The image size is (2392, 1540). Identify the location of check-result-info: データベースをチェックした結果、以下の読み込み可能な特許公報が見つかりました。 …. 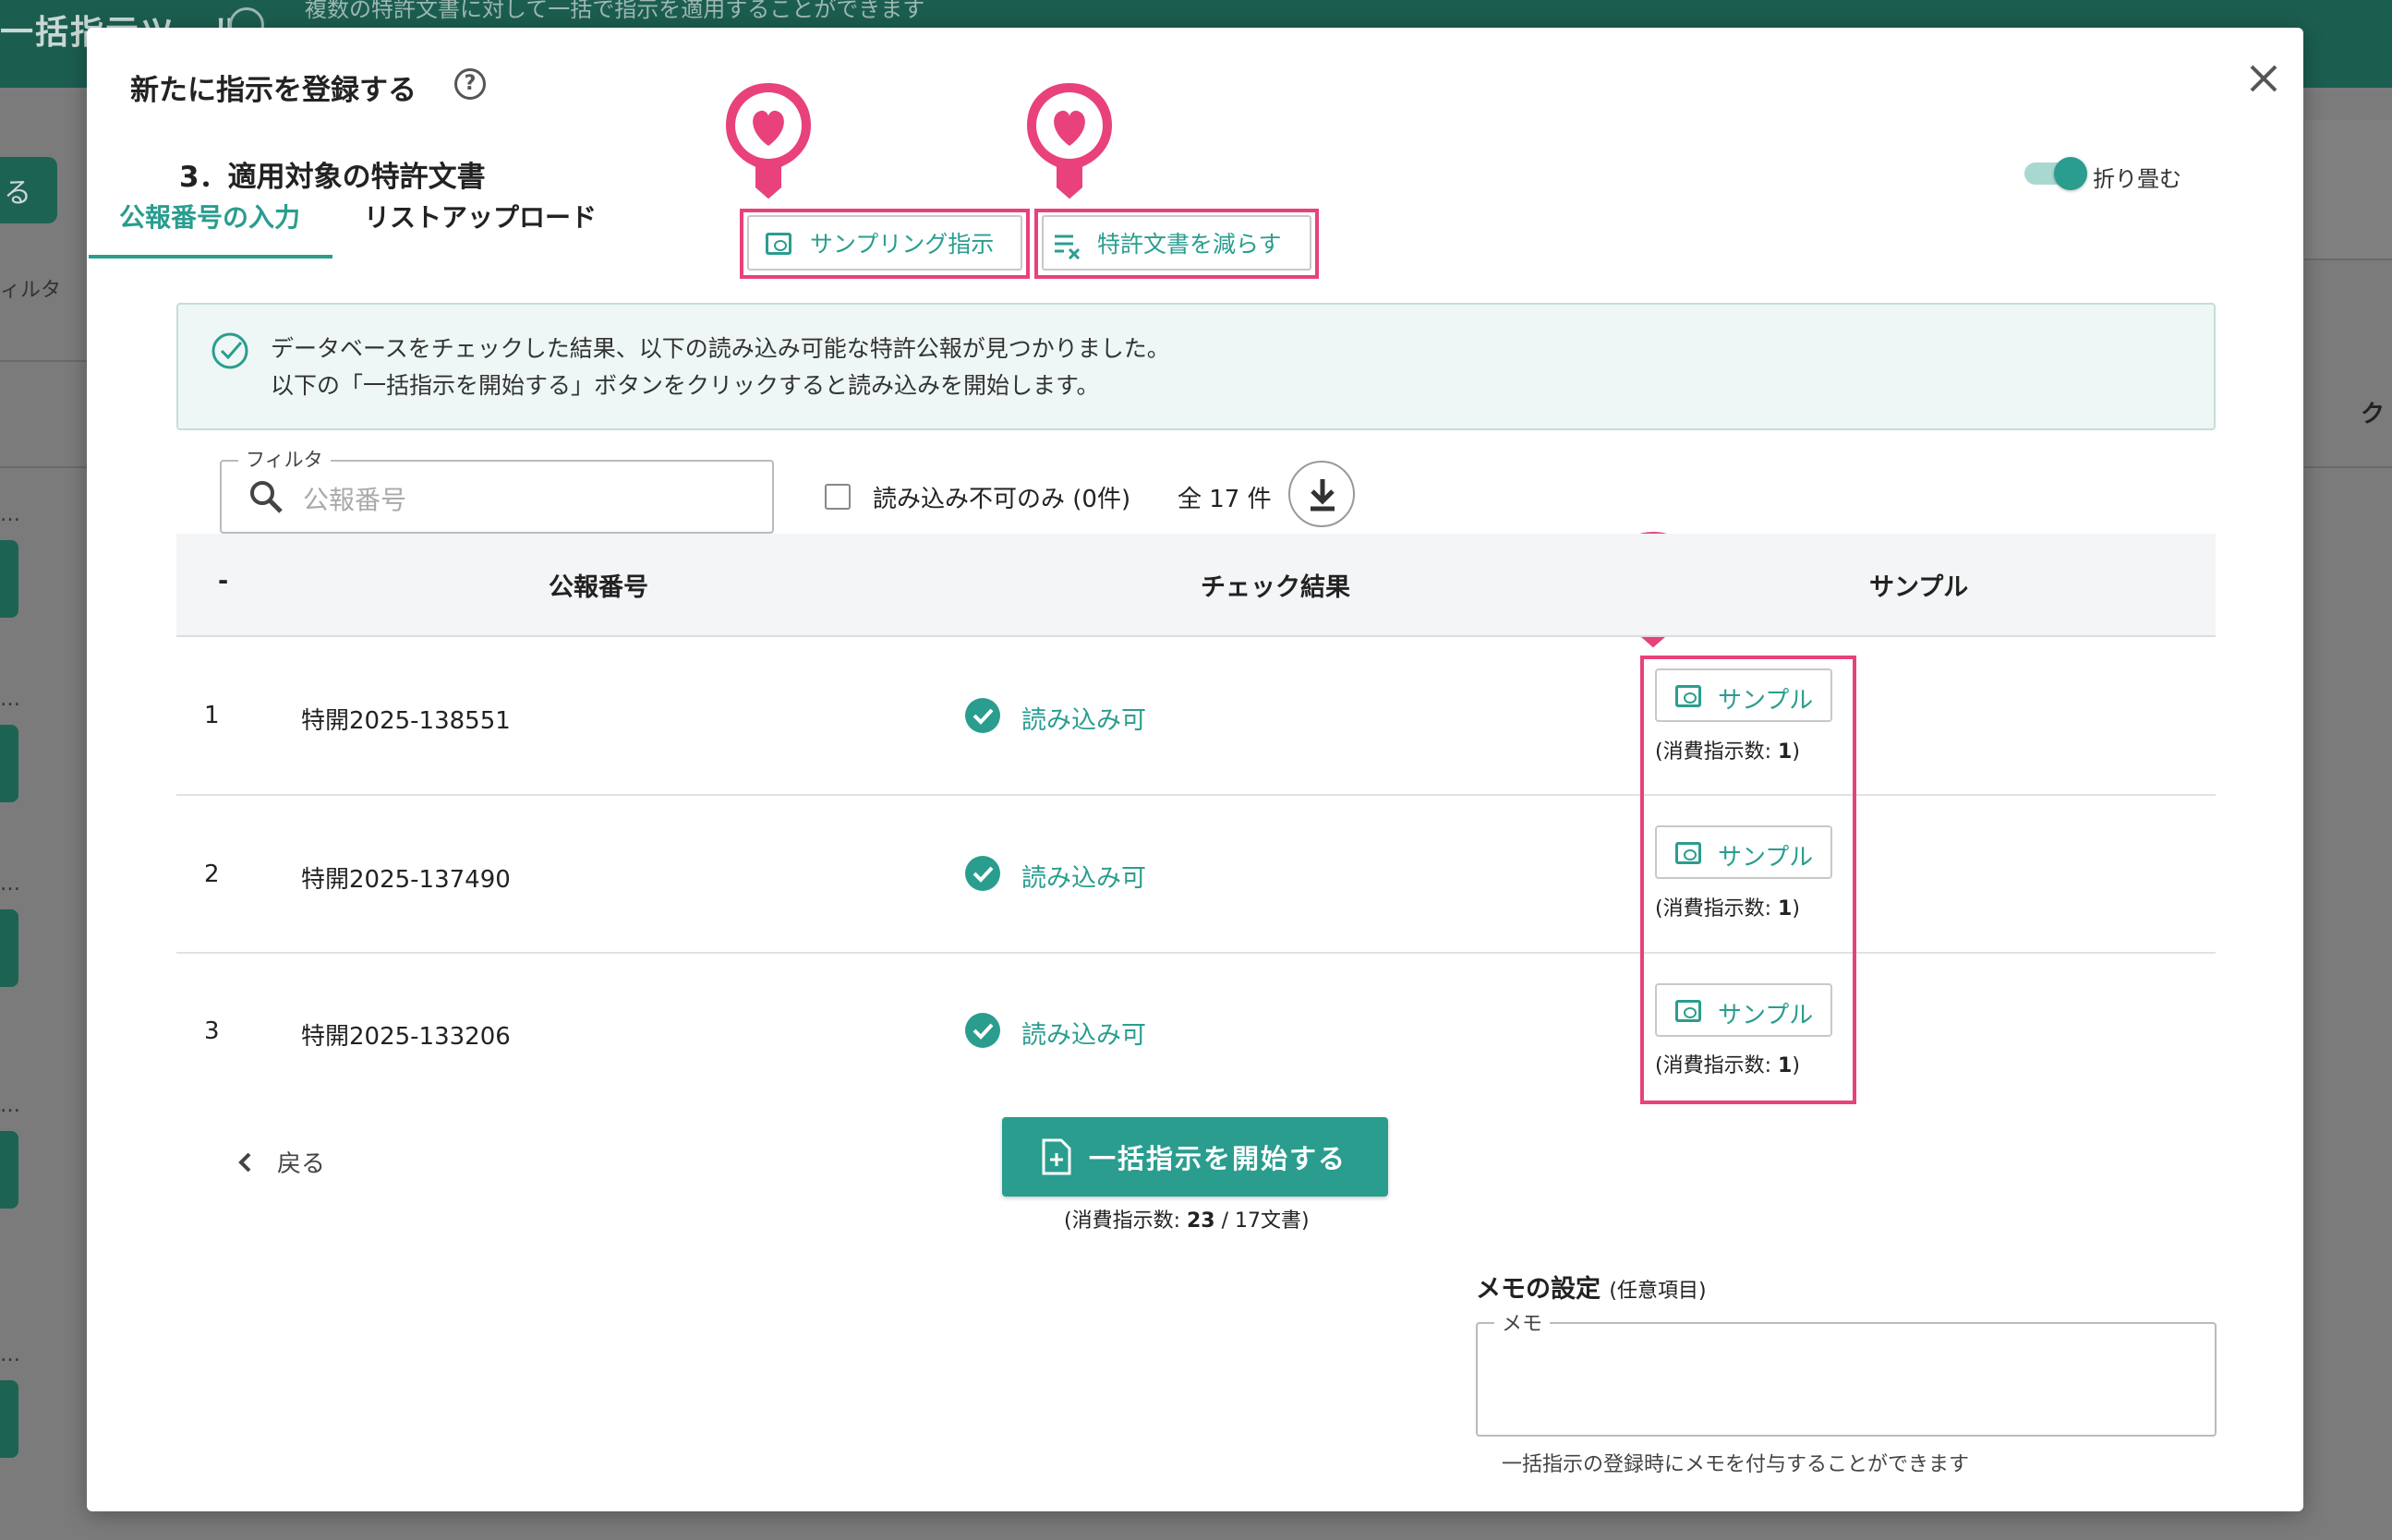
(1196, 367).